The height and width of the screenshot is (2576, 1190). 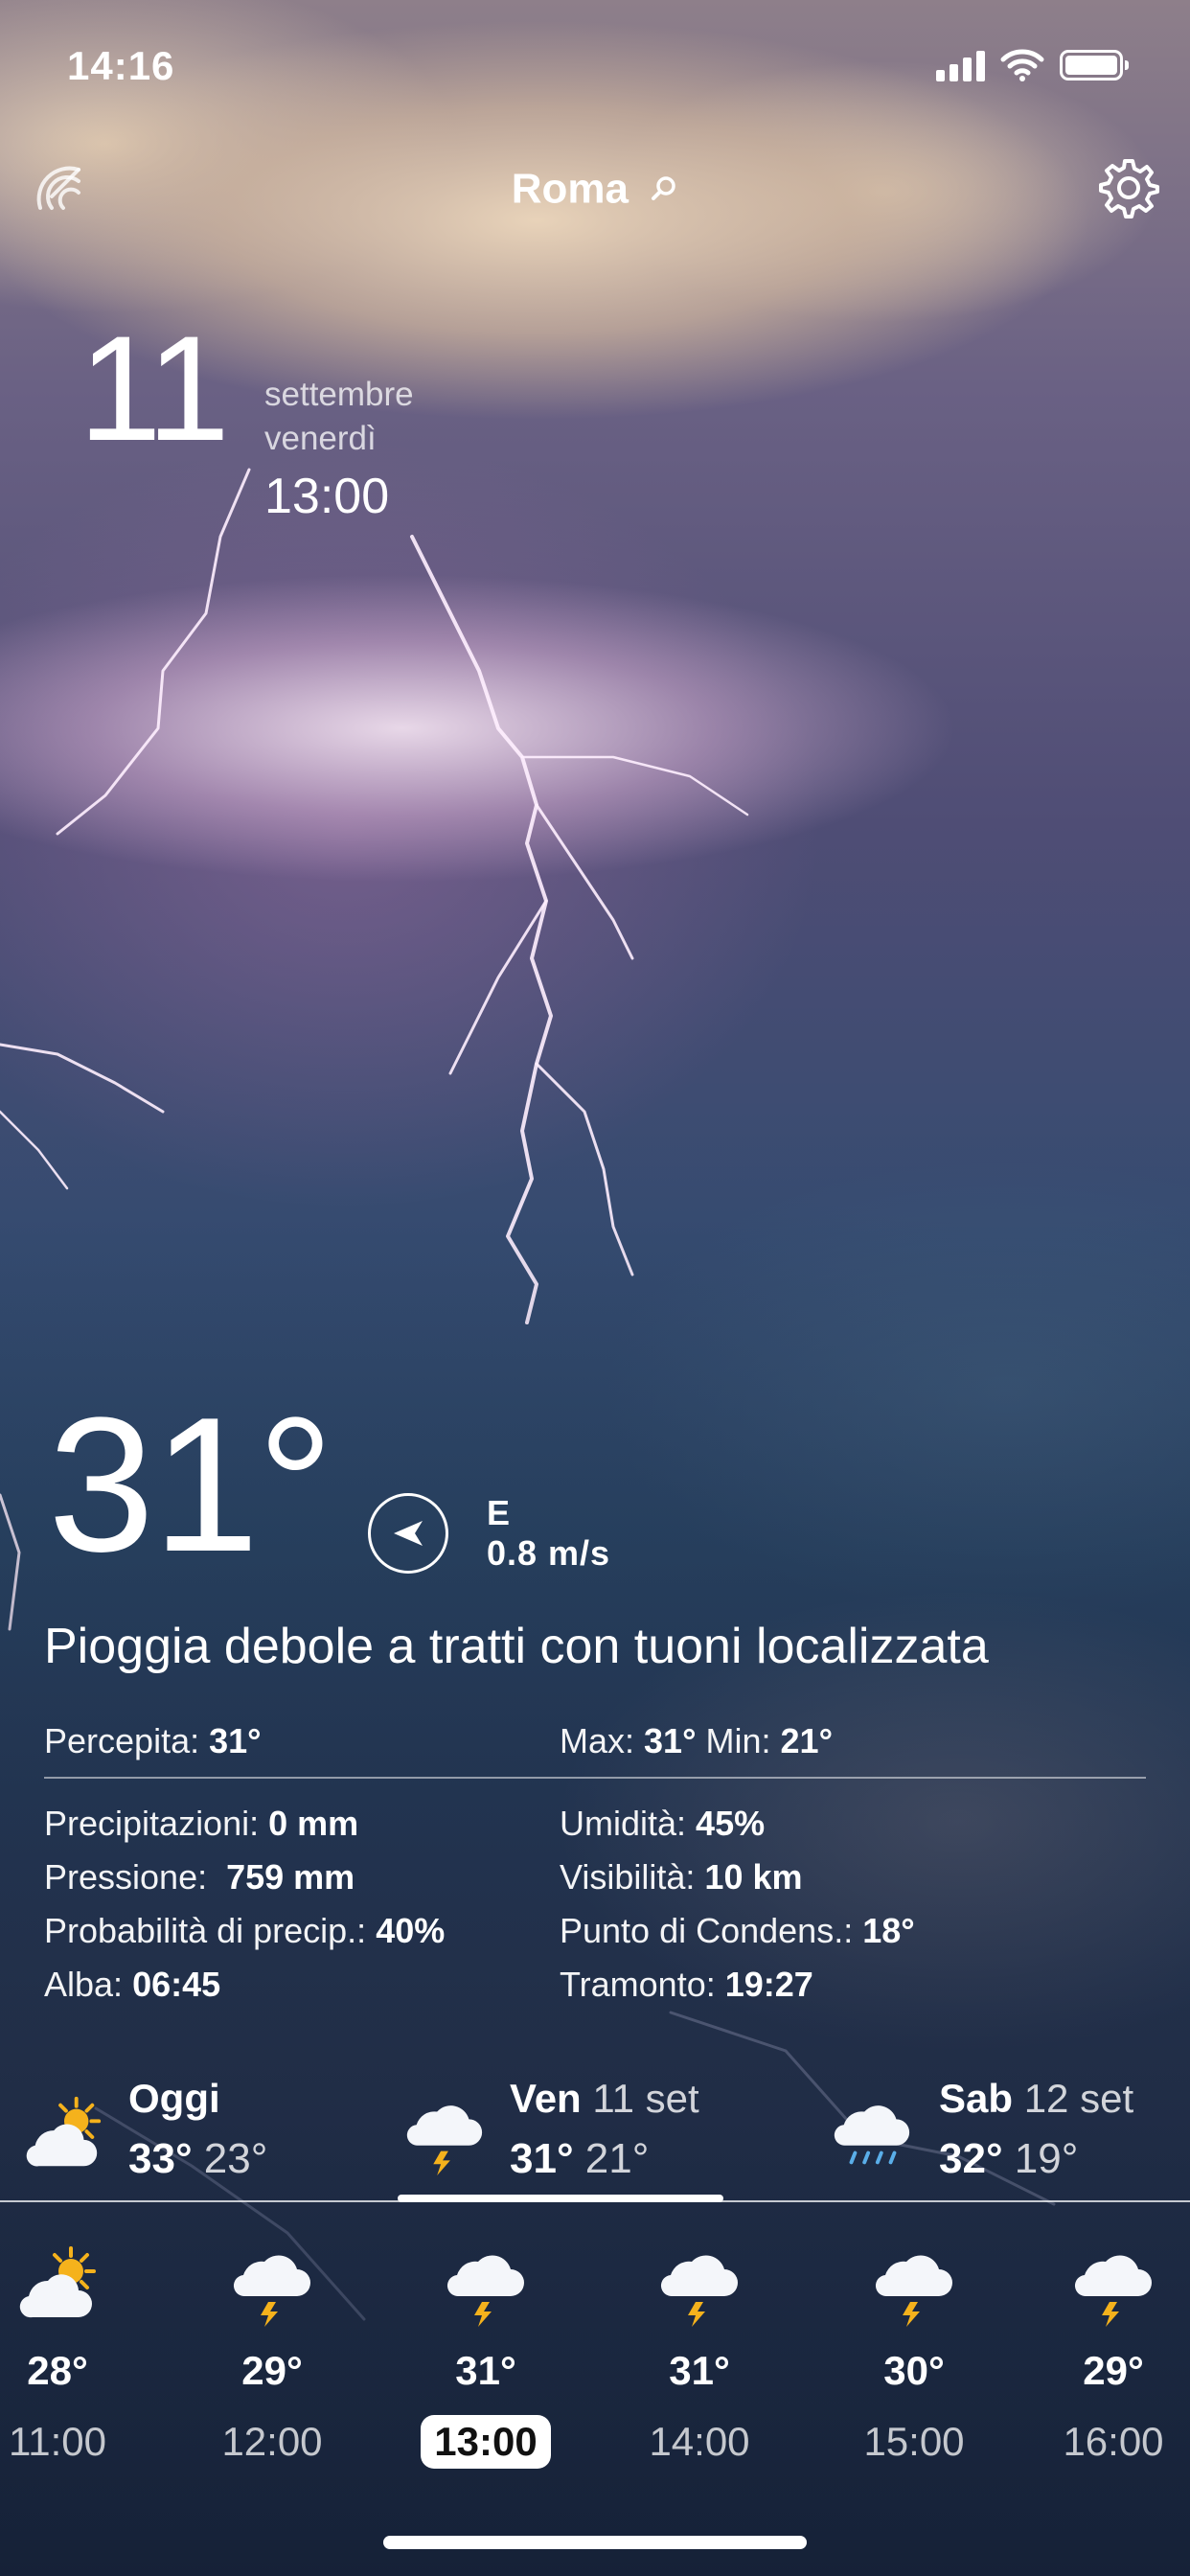 What do you see at coordinates (245, 1930) in the screenshot?
I see `precipitation-probability: Probabilità di precip.: 40%` at bounding box center [245, 1930].